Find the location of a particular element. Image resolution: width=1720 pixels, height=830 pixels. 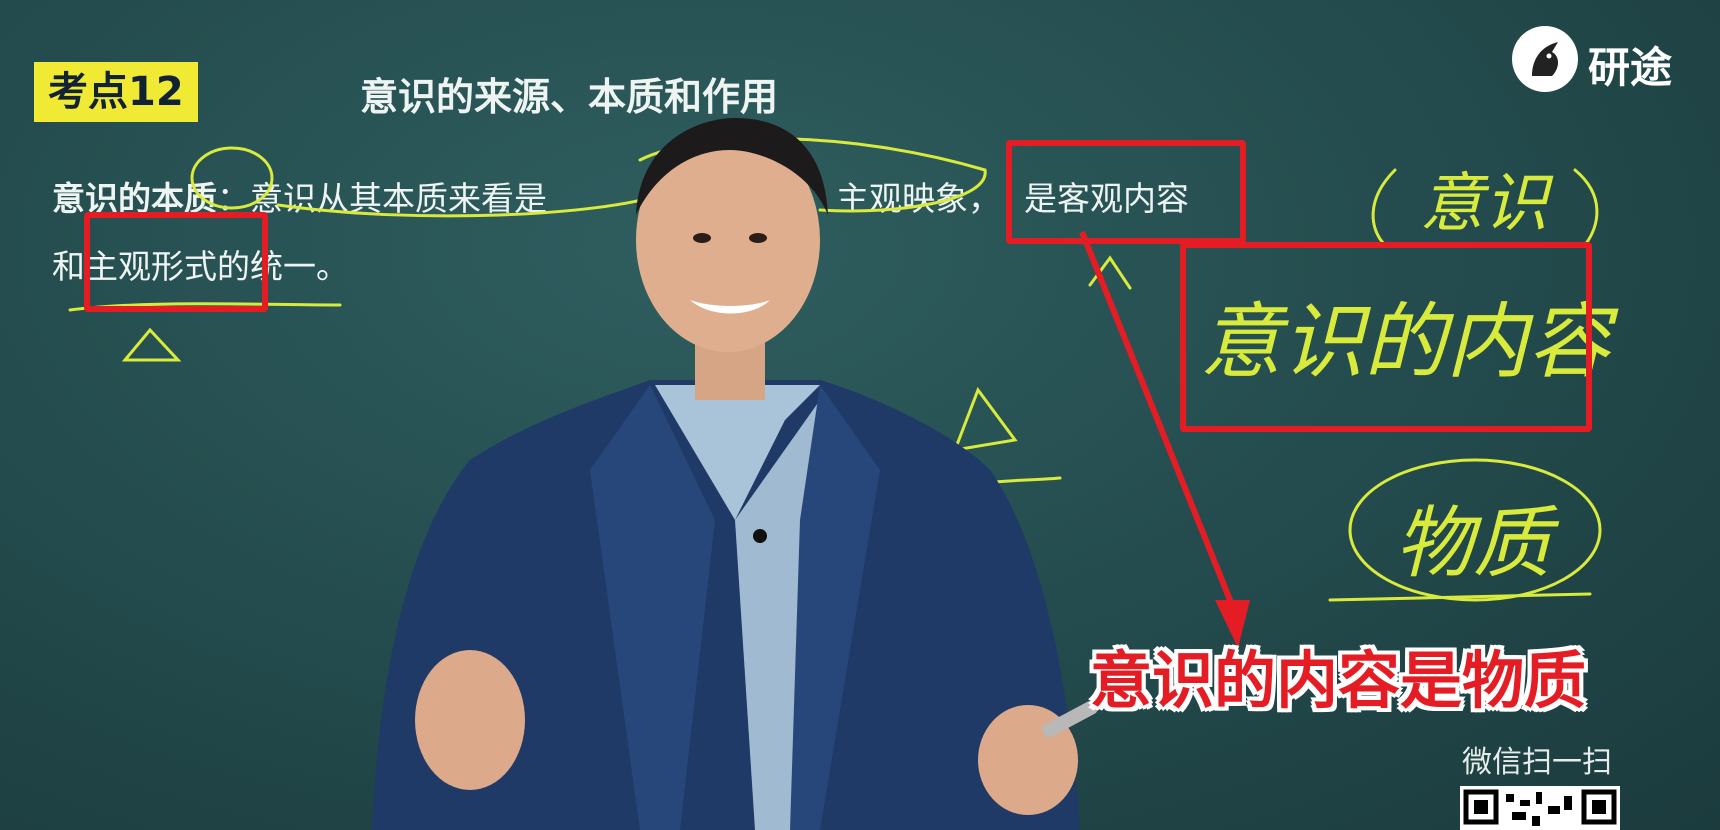

wechat-scan-label: 微信扫一扫 is located at coordinates (1537, 762).